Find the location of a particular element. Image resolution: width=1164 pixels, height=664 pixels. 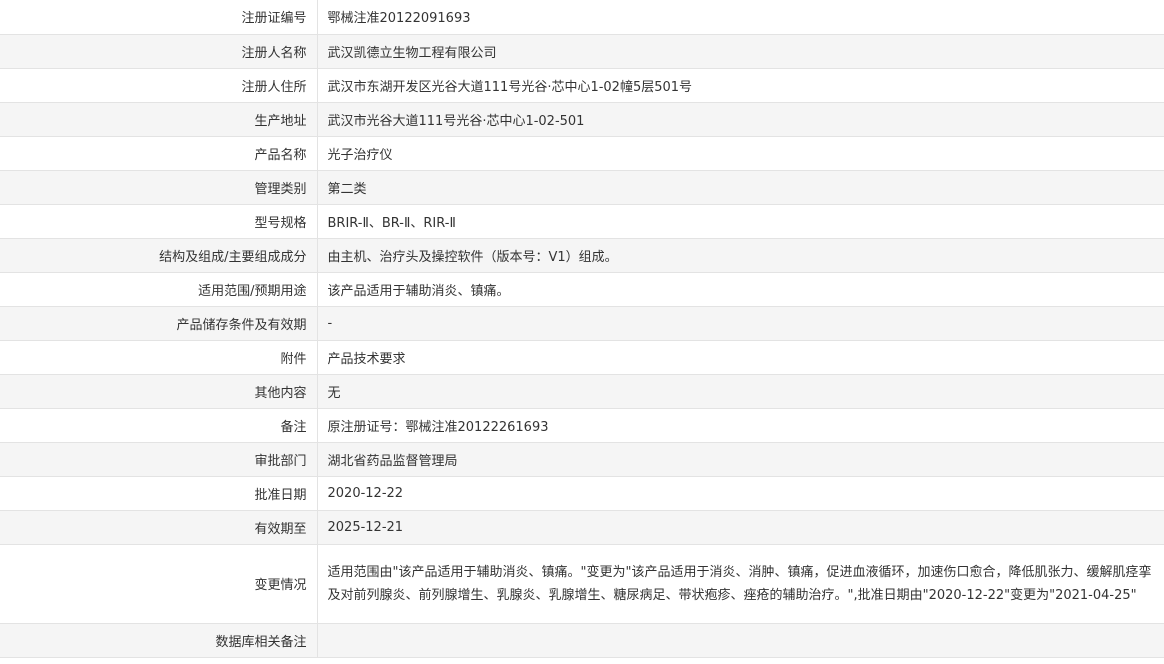

field-value: 该产品适用于辅助消炎、镇痛。 is located at coordinates (740, 289).